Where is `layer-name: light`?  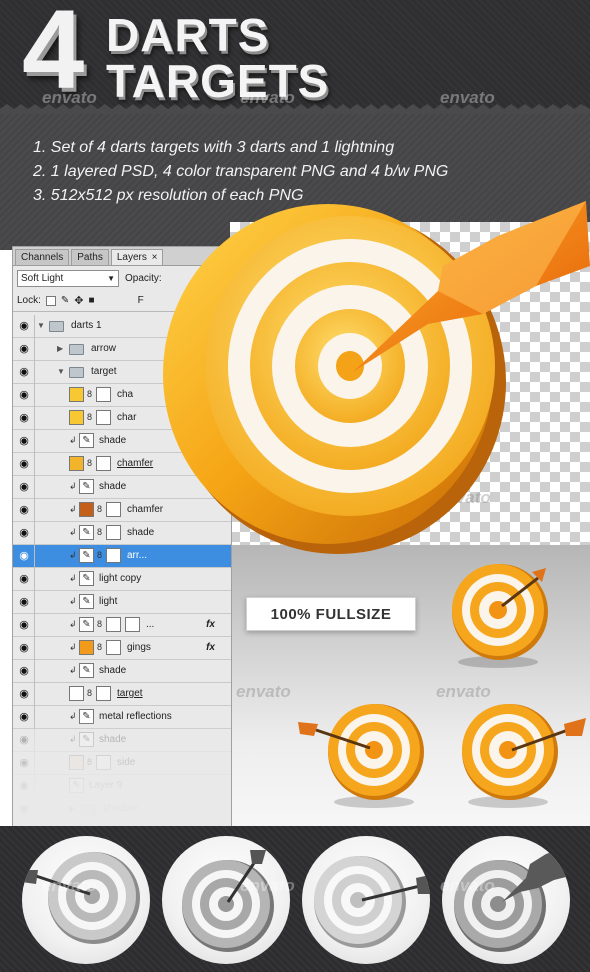 layer-name: light is located at coordinates (108, 601).